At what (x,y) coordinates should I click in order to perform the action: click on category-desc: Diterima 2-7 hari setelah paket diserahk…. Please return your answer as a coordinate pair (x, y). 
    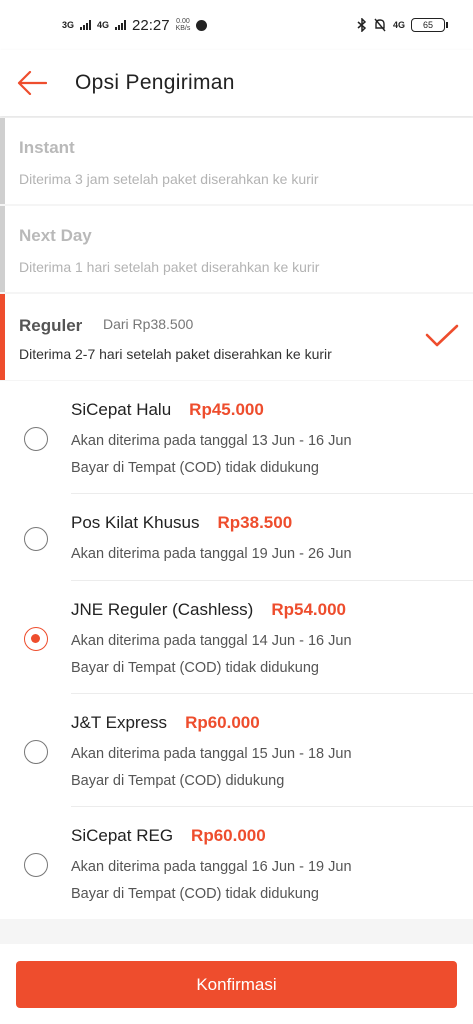
    Looking at the image, I should click on (175, 354).